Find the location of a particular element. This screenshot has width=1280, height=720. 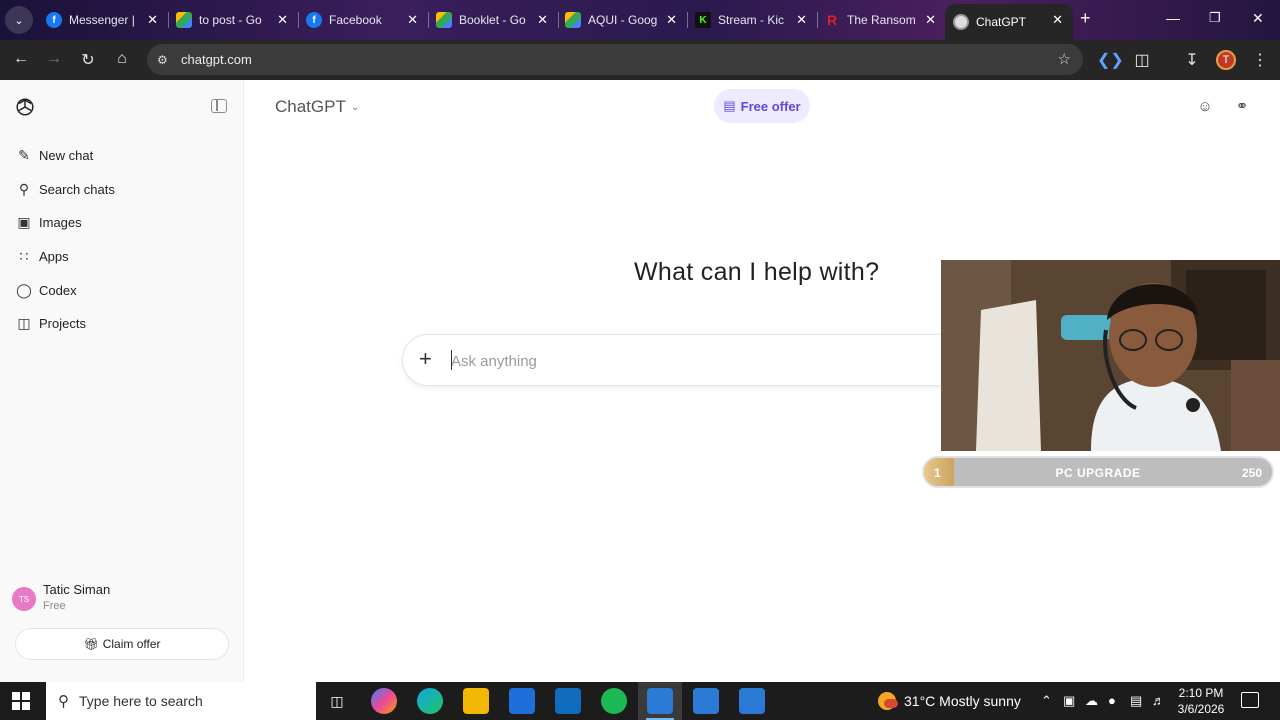

weather-desc: Mostly sunny is located at coordinates (980, 701).